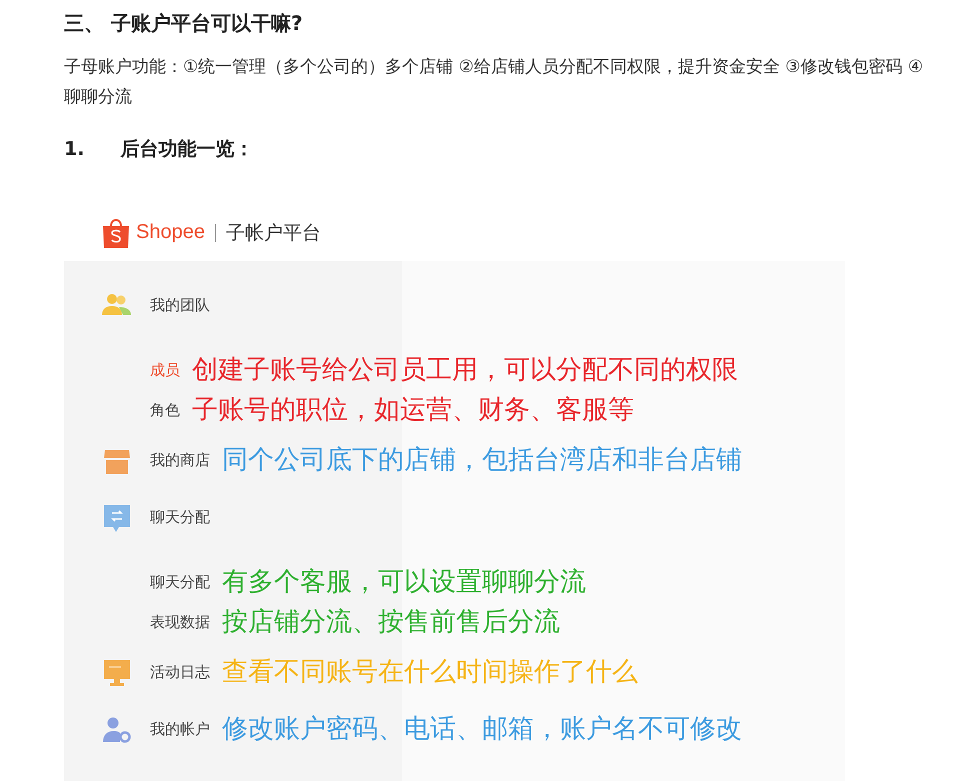  I want to click on platform-title: 子帐户平台, so click(273, 233).